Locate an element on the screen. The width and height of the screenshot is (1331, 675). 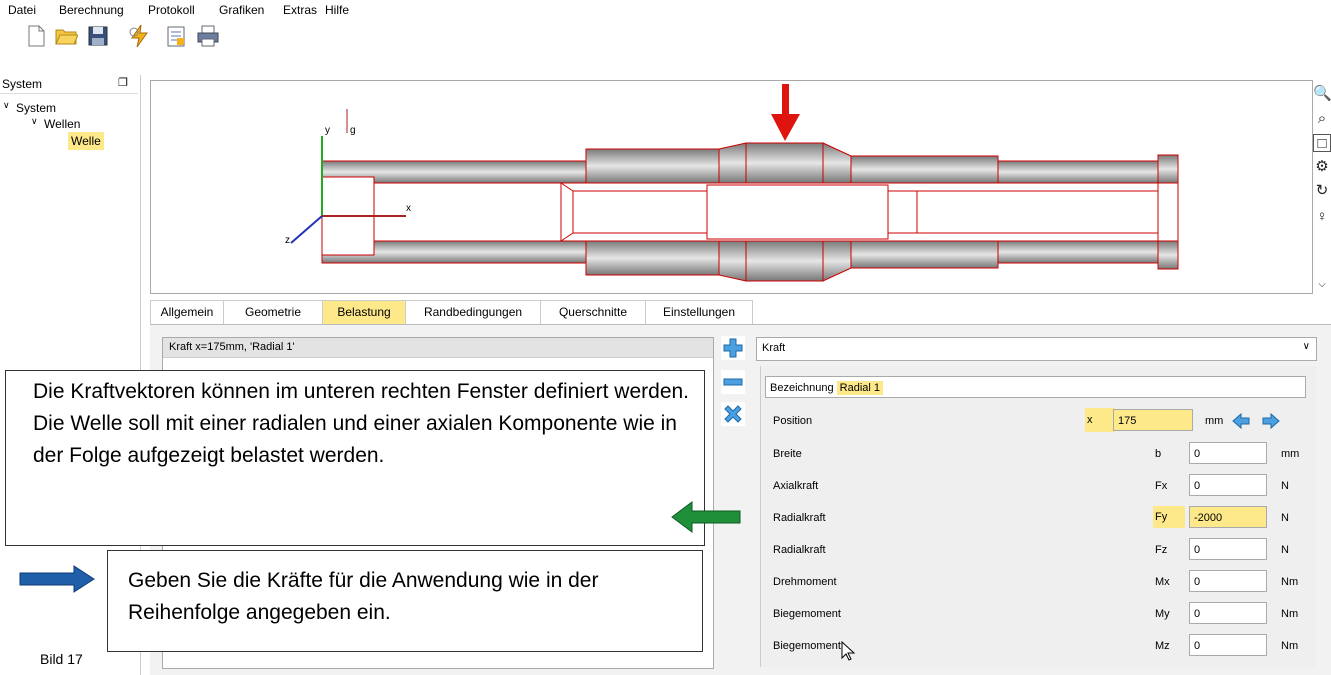
arrow-left-icon is located at coordinates (1241, 421).